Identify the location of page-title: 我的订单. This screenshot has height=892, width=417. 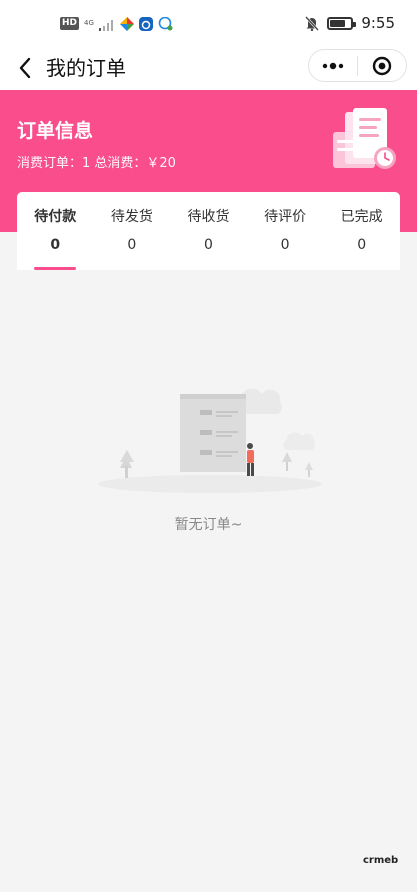
(86, 68).